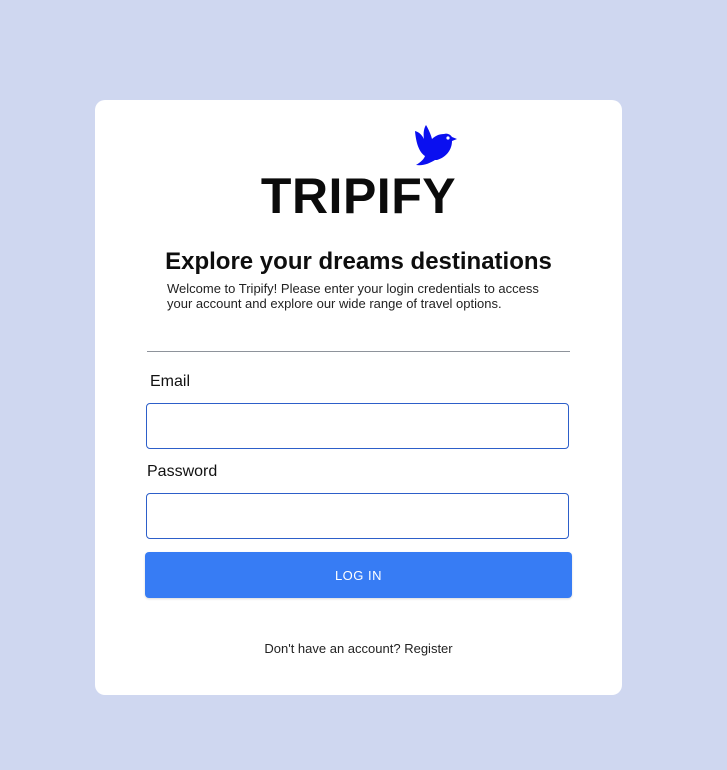  What do you see at coordinates (332, 648) in the screenshot?
I see `register-prompt-text: Don't have an account?` at bounding box center [332, 648].